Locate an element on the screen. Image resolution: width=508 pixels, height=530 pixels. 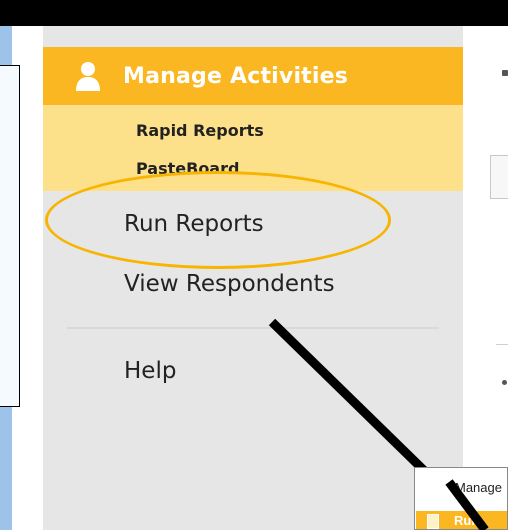
bullet-icon is located at coordinates (504, 382).